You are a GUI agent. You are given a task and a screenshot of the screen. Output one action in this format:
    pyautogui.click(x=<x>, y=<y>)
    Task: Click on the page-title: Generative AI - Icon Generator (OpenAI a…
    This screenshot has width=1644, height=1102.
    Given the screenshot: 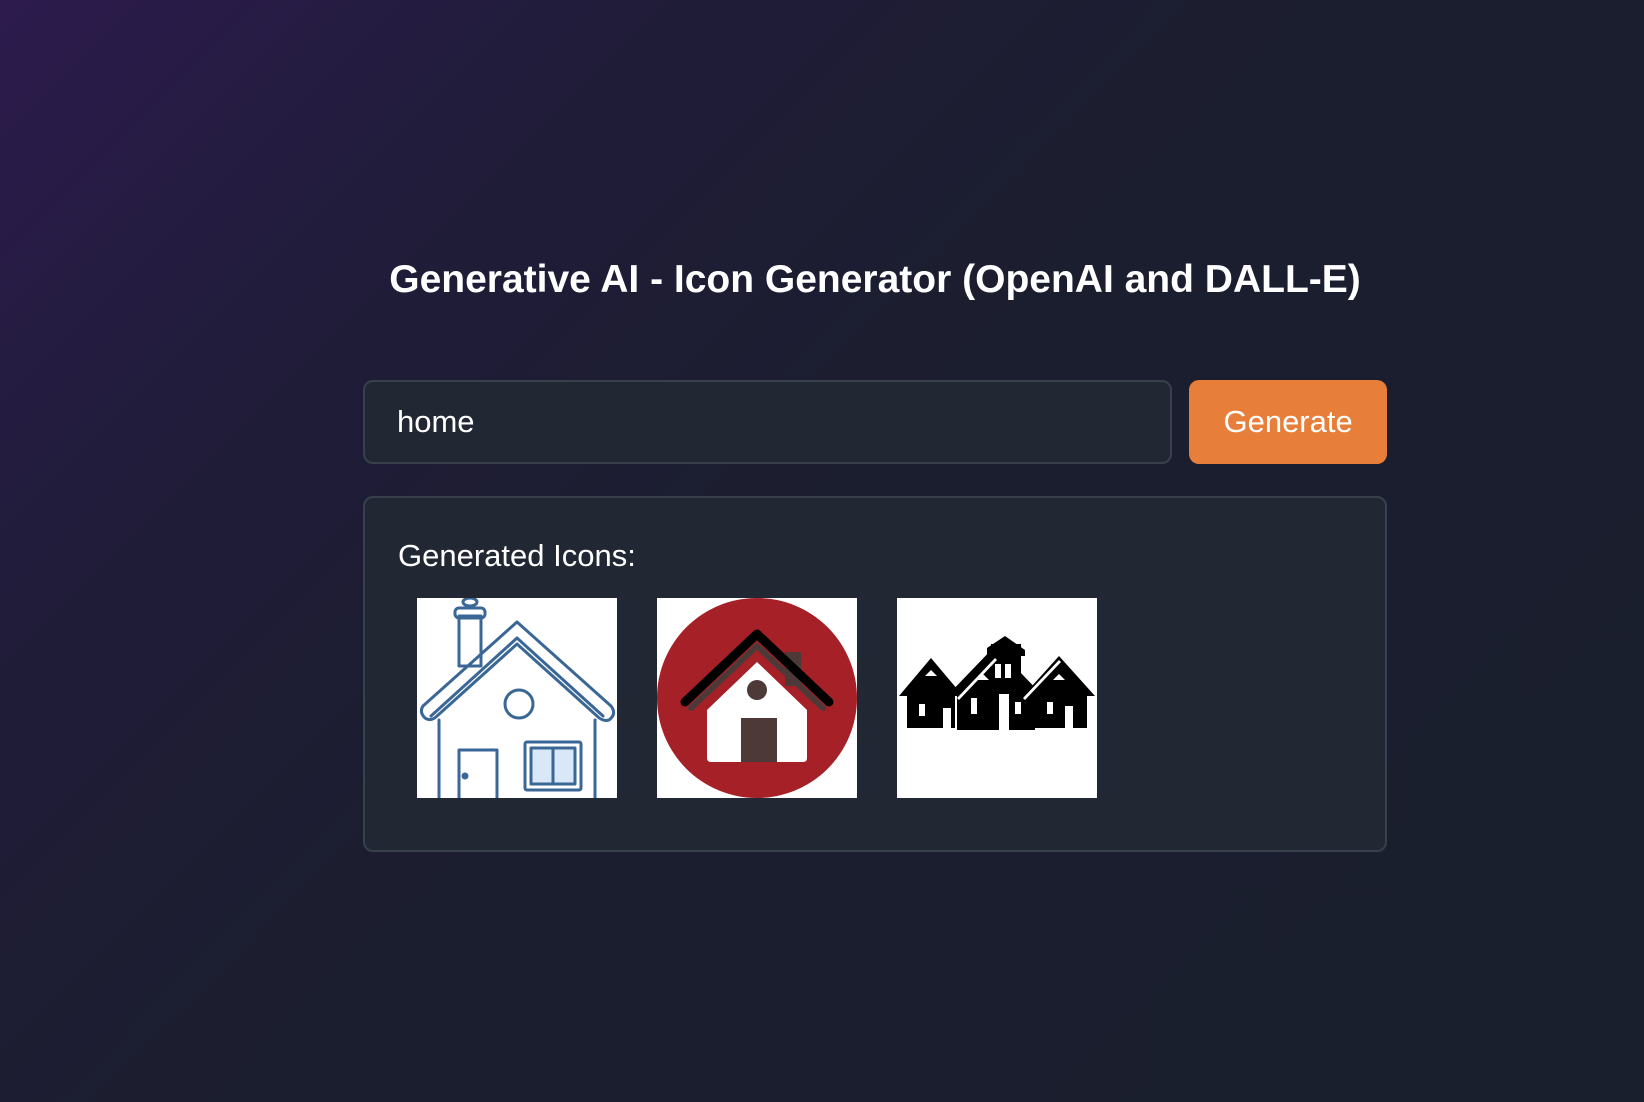 What is the action you would take?
    pyautogui.click(x=875, y=279)
    